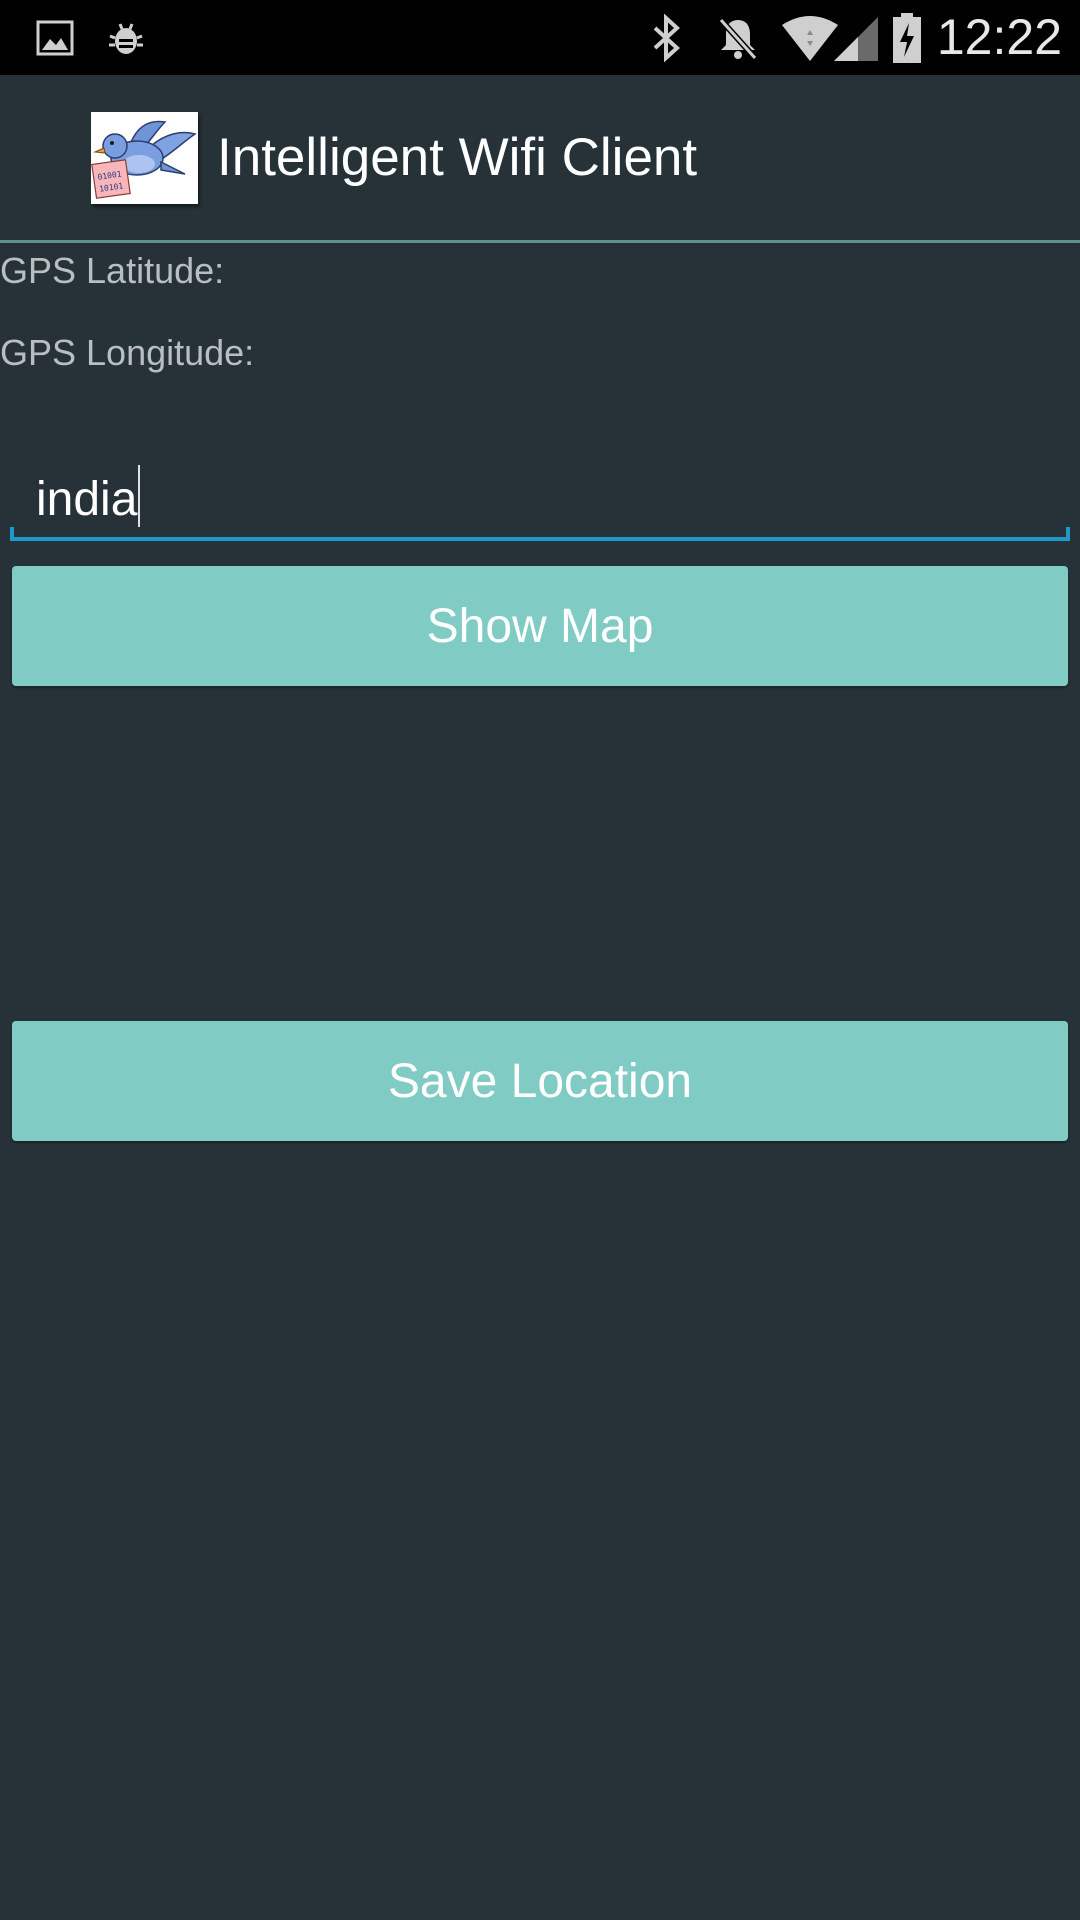 Image resolution: width=1080 pixels, height=1920 pixels. Describe the element at coordinates (540, 241) in the screenshot. I see `action-bar-divider` at that location.